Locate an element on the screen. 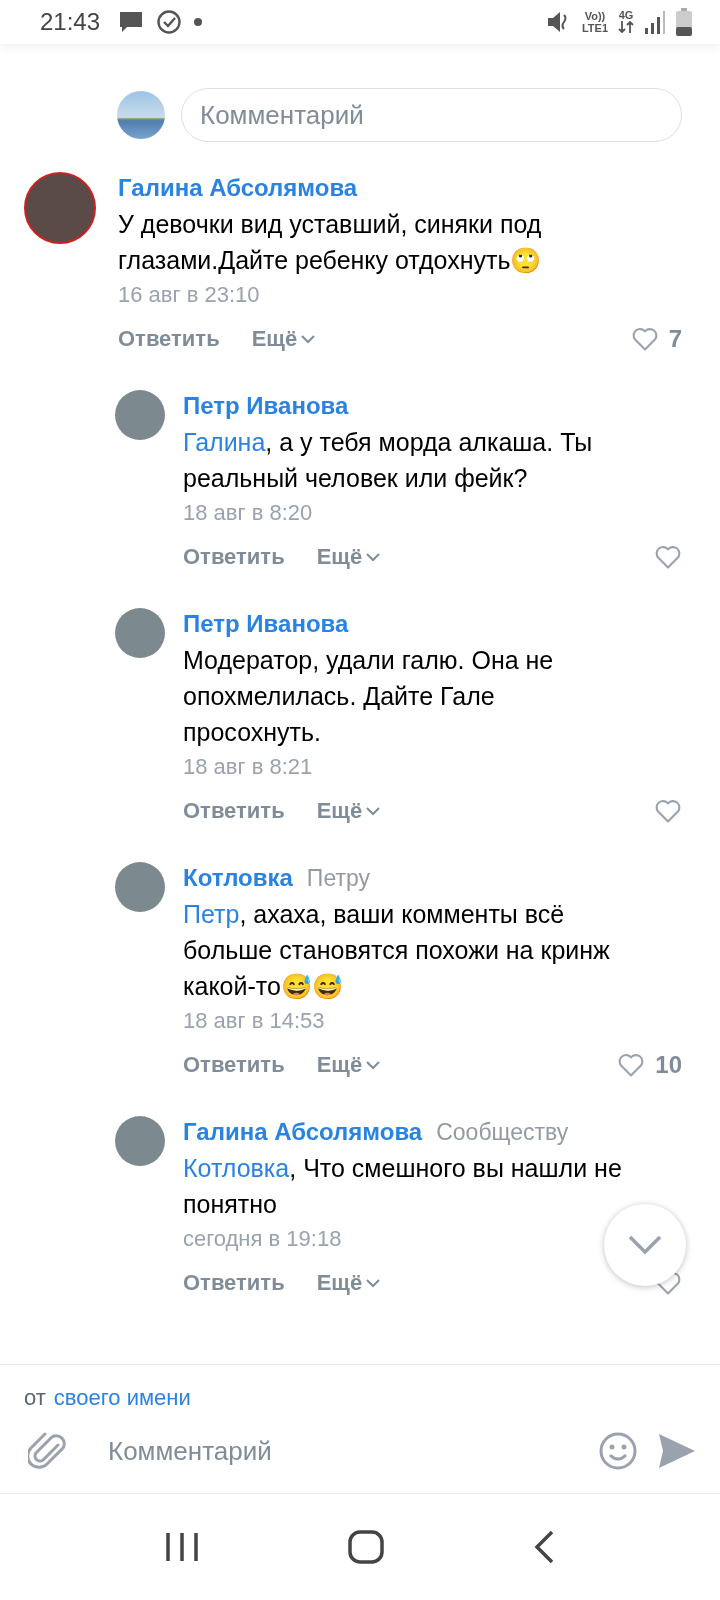 This screenshot has height=1600, width=720. comment-text: У девочки вид уставший, синяки под глазами.Дайте ребенку отдохнуть🙄 is located at coordinates (330, 242).